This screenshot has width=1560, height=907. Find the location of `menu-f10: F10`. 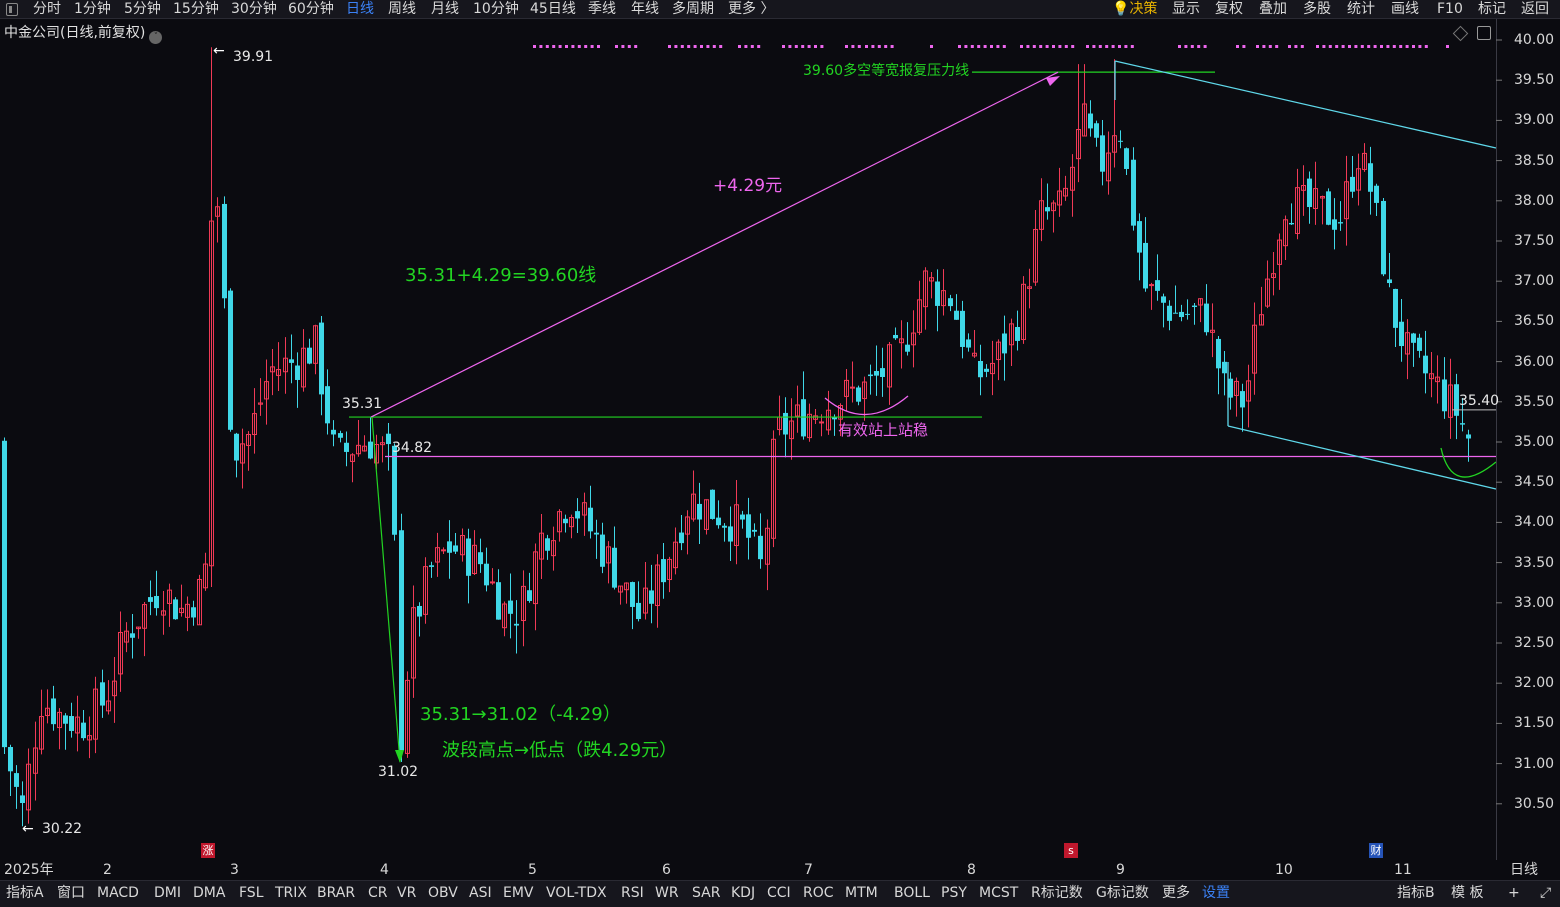

menu-f10: F10 is located at coordinates (1450, 9).